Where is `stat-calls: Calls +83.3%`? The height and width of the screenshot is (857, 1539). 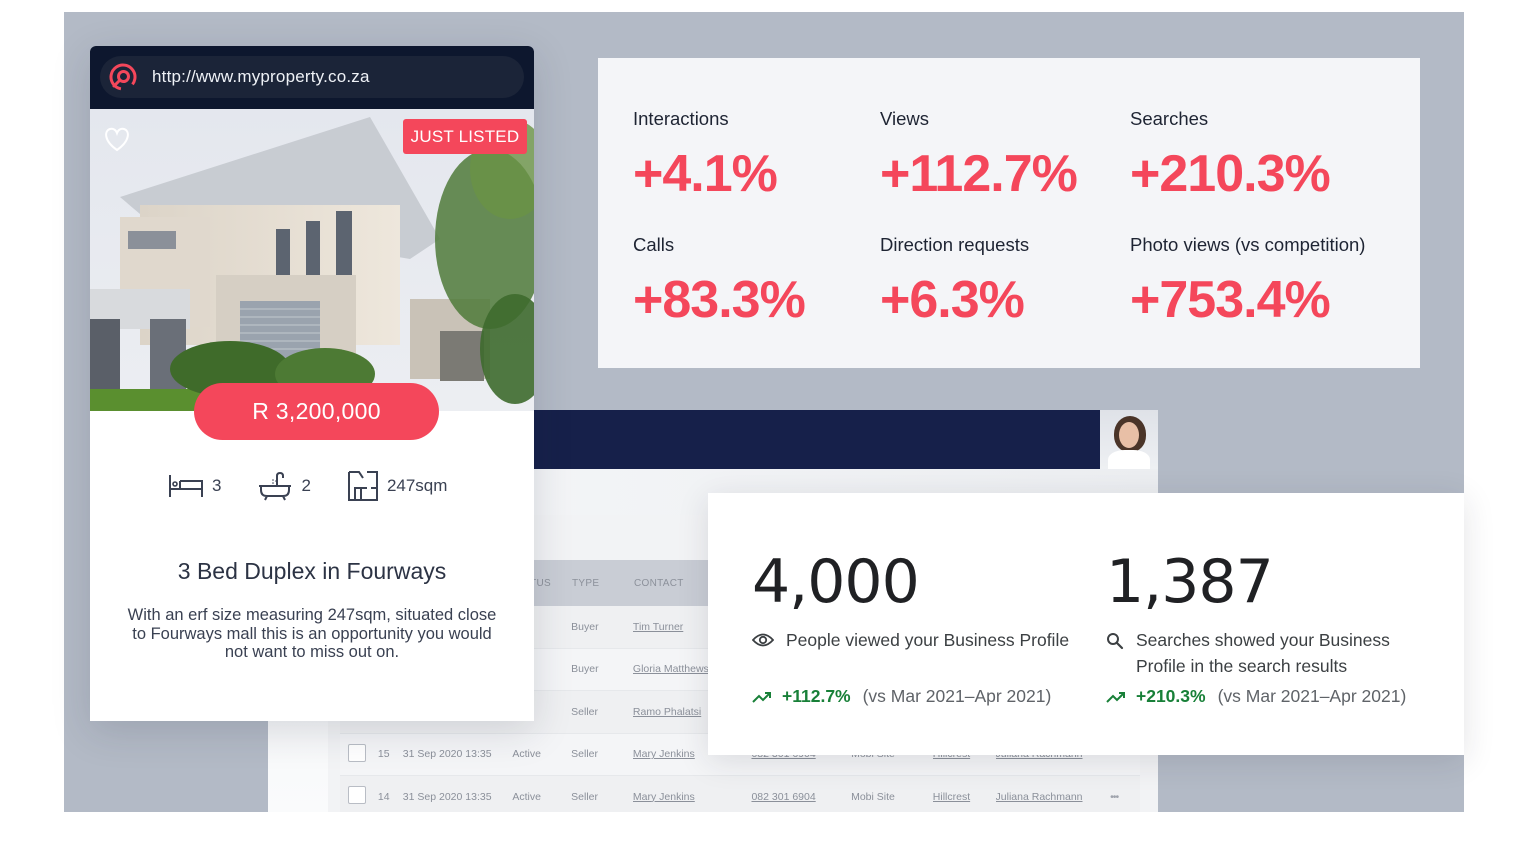 stat-calls: Calls +83.3% is located at coordinates (719, 282).